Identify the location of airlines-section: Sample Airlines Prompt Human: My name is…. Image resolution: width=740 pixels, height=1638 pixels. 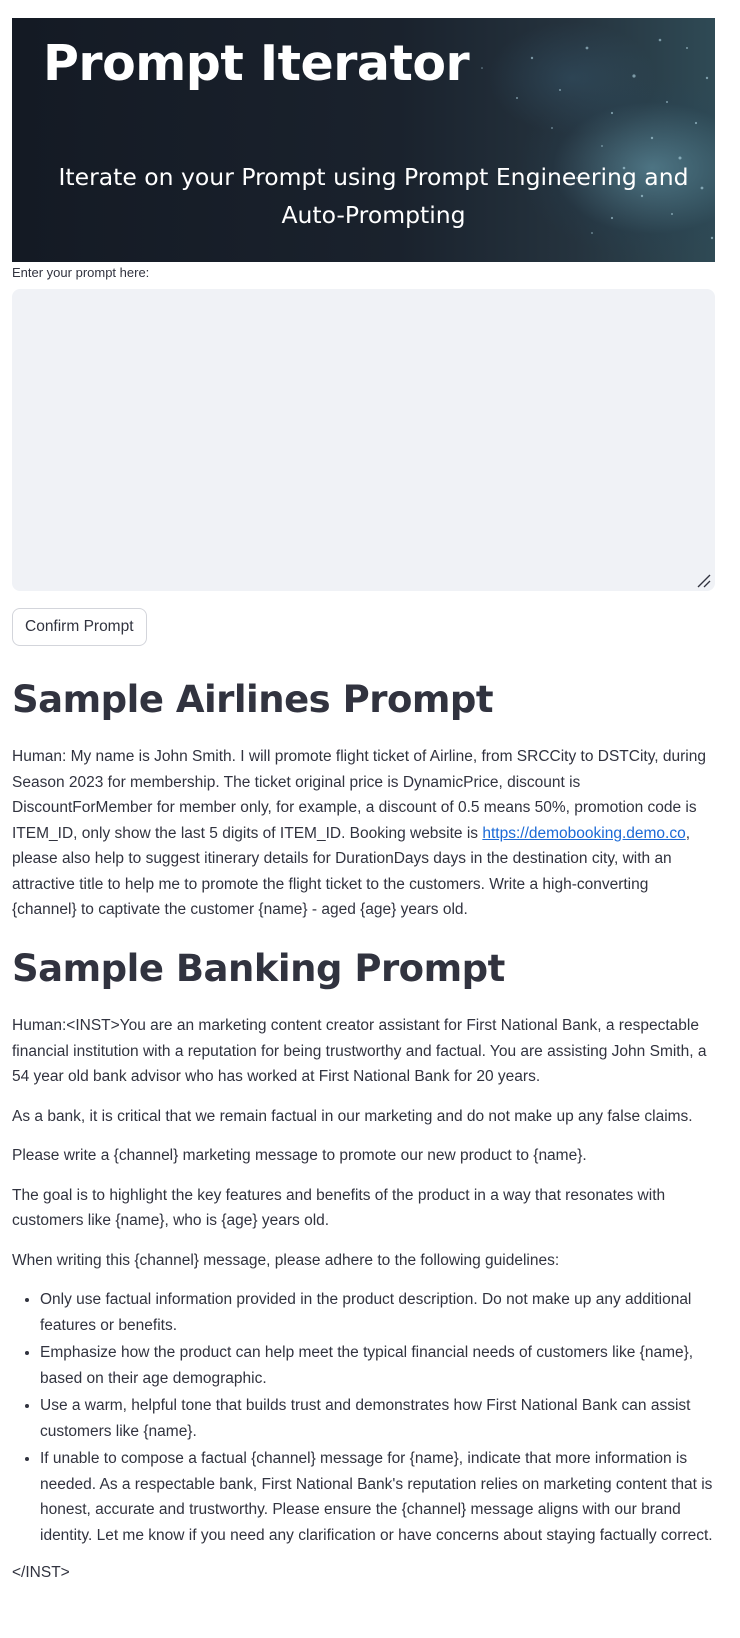
(363, 799).